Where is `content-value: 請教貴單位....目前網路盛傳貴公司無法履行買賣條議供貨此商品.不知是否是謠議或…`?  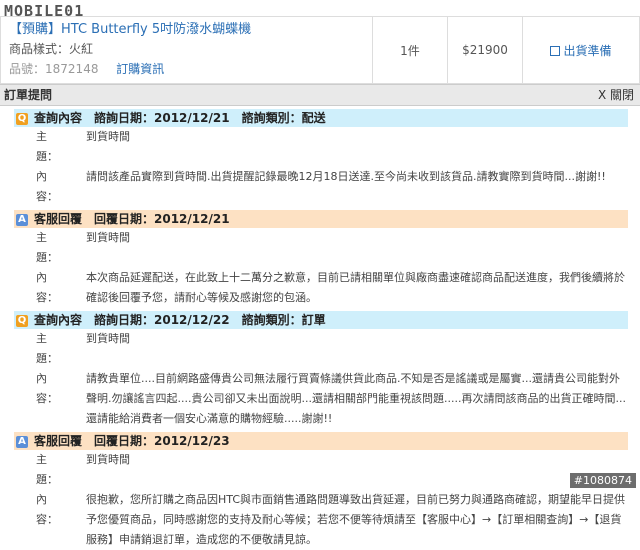 content-value: 請教貴單位....目前網路盛傳貴公司無法履行買賣條議供貨此商品.不知是否是謠議或… is located at coordinates (356, 398).